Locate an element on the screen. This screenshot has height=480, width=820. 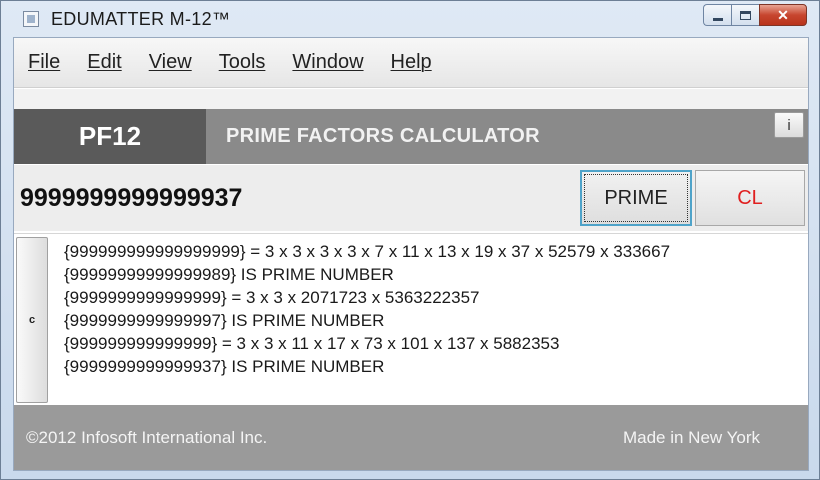
toolbar-strip is located at coordinates (411, 99).